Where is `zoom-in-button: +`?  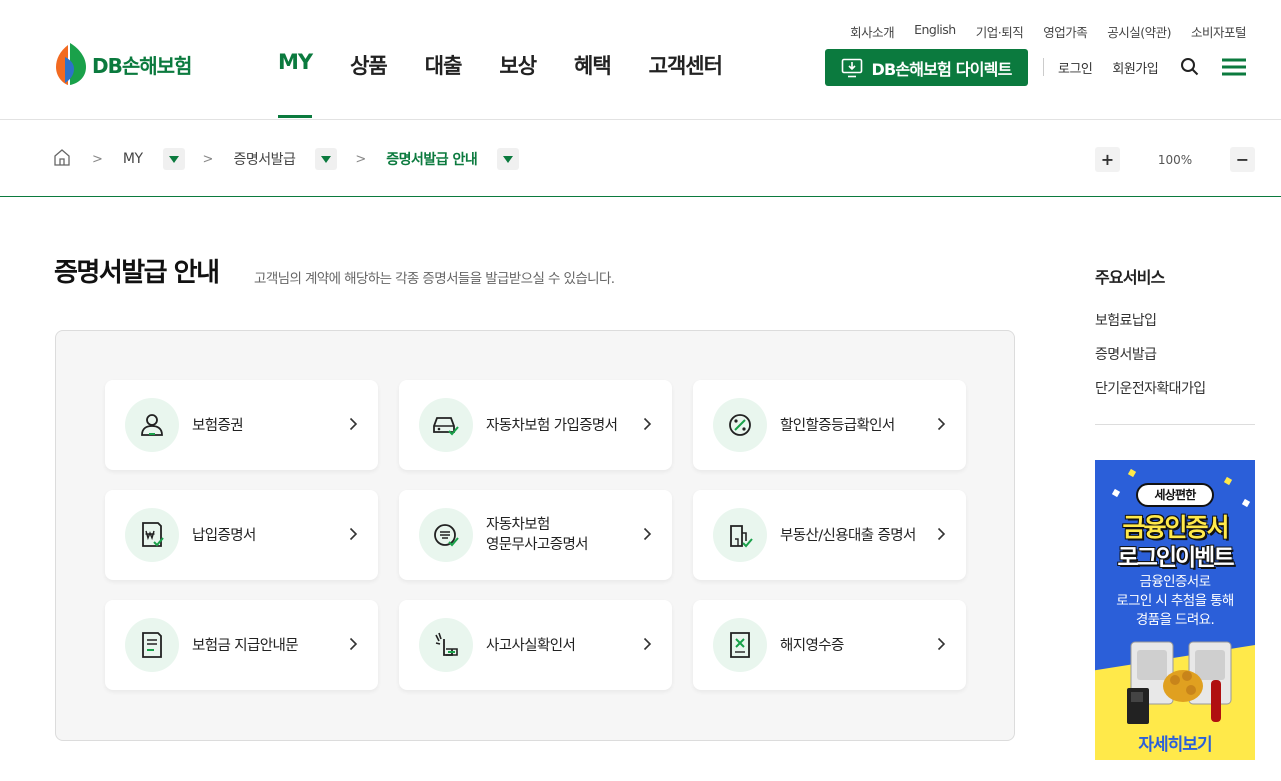
zoom-in-button: + is located at coordinates (1107, 159).